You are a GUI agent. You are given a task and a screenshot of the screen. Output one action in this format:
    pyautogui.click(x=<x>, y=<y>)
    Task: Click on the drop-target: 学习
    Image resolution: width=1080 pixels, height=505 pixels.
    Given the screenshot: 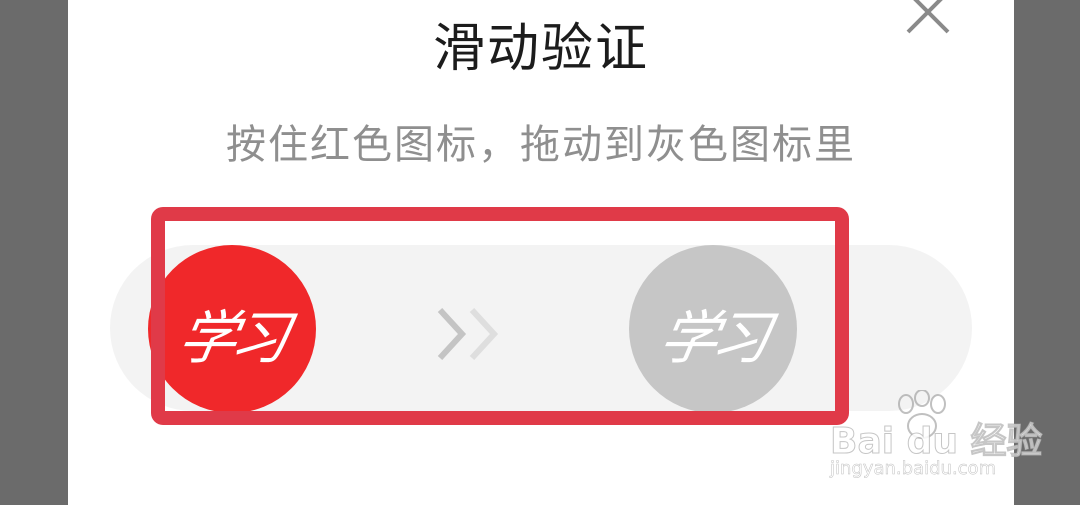 What is the action you would take?
    pyautogui.click(x=713, y=329)
    